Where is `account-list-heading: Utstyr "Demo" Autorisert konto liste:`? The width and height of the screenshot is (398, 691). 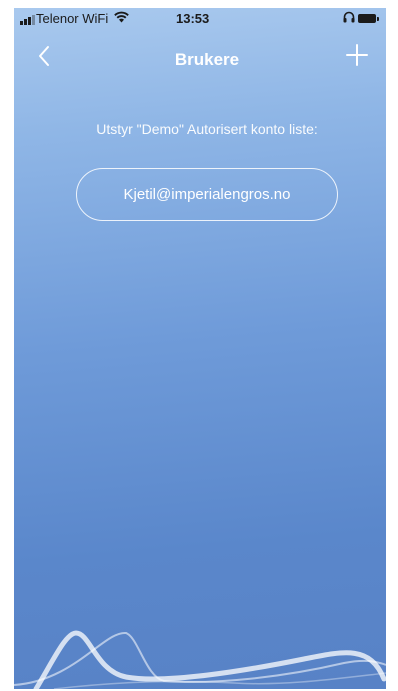 account-list-heading: Utstyr "Demo" Autorisert konto liste: is located at coordinates (207, 129).